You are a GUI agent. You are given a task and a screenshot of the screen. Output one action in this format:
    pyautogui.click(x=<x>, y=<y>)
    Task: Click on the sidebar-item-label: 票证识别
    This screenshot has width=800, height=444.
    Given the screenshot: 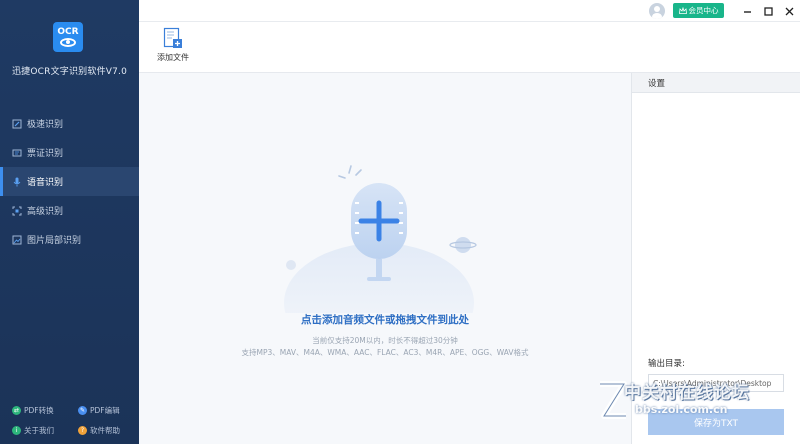 What is the action you would take?
    pyautogui.click(x=45, y=154)
    